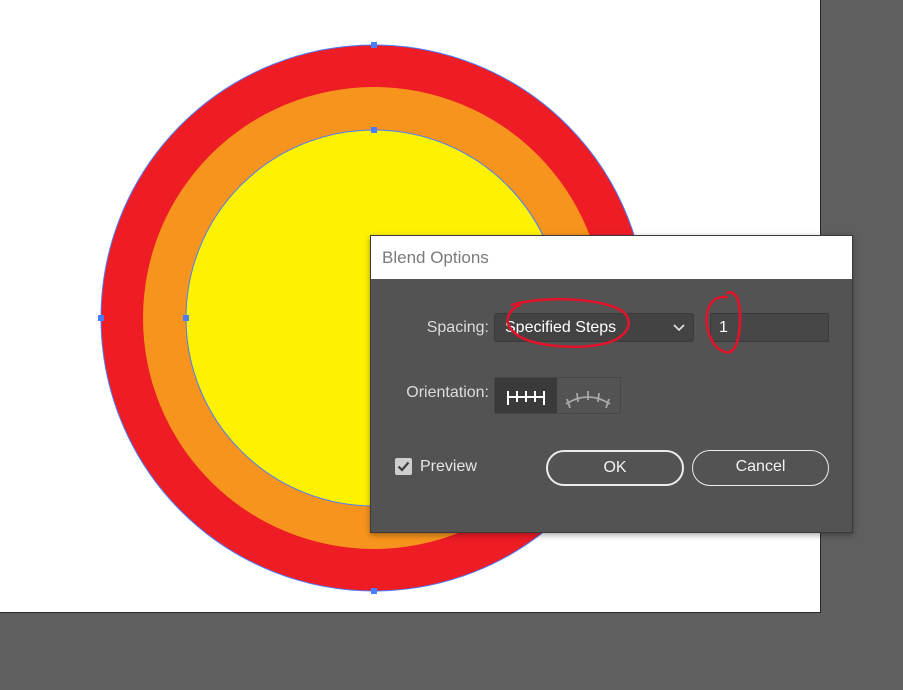 This screenshot has width=903, height=690. Describe the element at coordinates (448, 467) in the screenshot. I see `preview-label: Preview` at that location.